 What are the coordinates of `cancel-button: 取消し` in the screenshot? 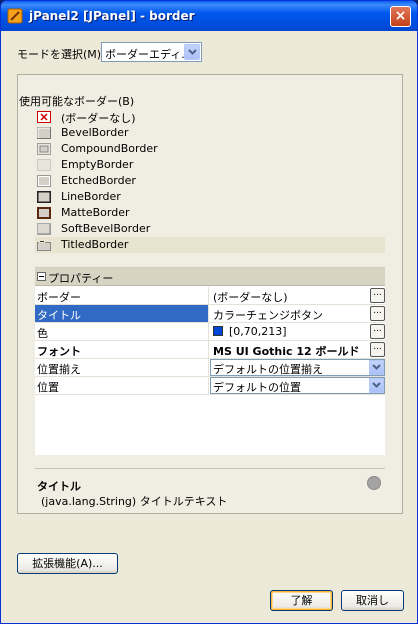 It's located at (372, 600).